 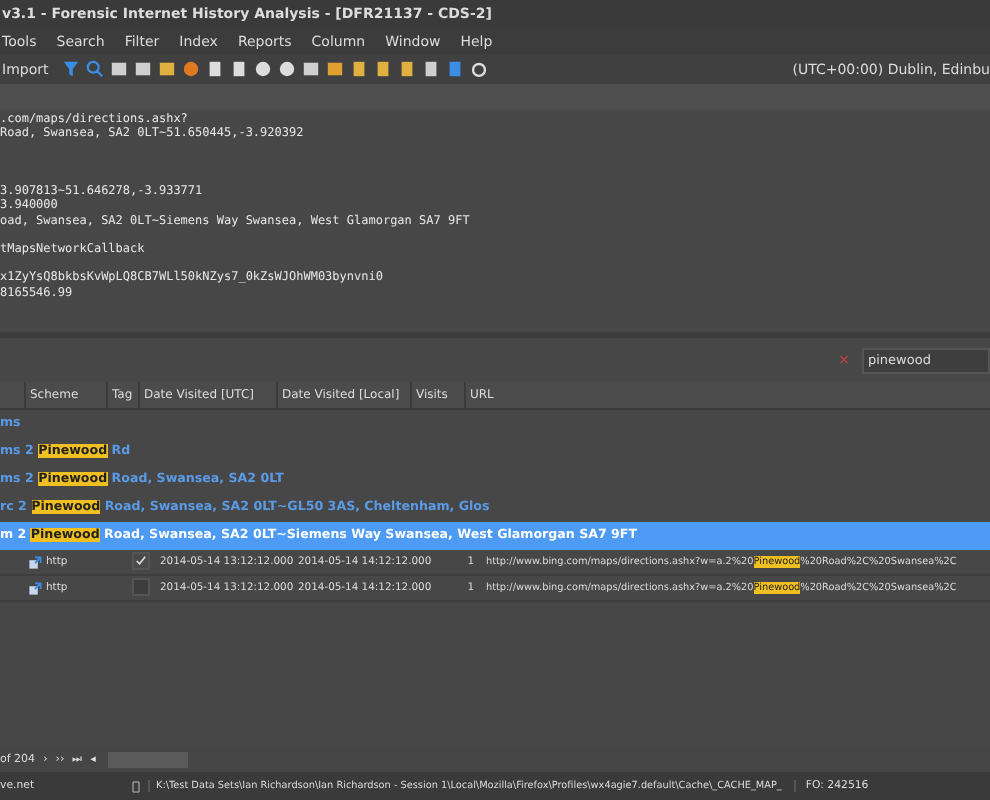 What do you see at coordinates (479, 69) in the screenshot?
I see `power-icon` at bounding box center [479, 69].